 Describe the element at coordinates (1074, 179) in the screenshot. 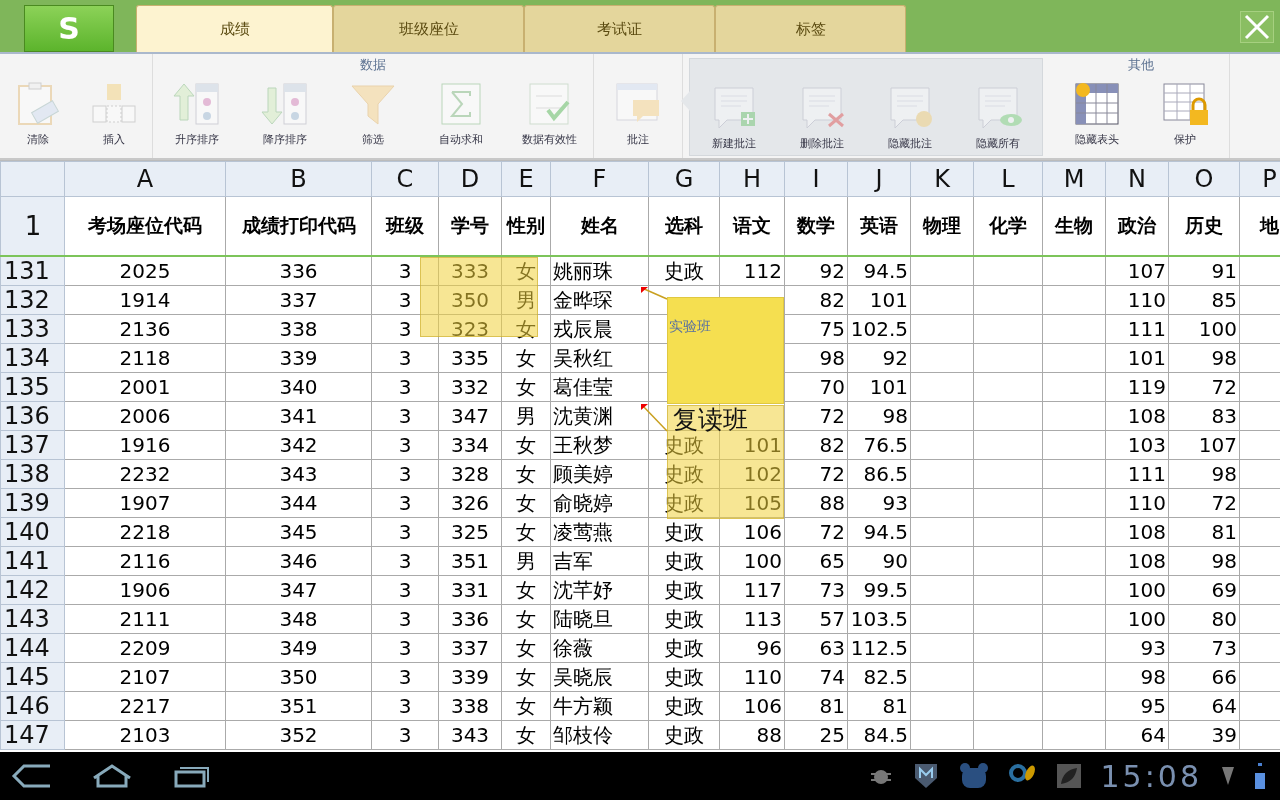

I see `column-header: M` at that location.